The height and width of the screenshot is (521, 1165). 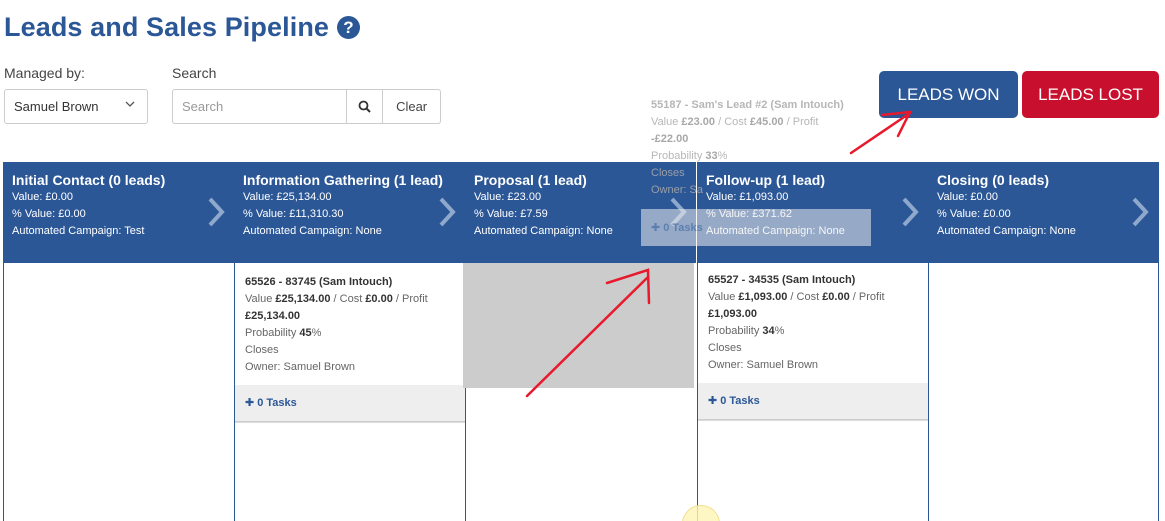 I want to click on question-circle-icon: ?, so click(x=349, y=27).